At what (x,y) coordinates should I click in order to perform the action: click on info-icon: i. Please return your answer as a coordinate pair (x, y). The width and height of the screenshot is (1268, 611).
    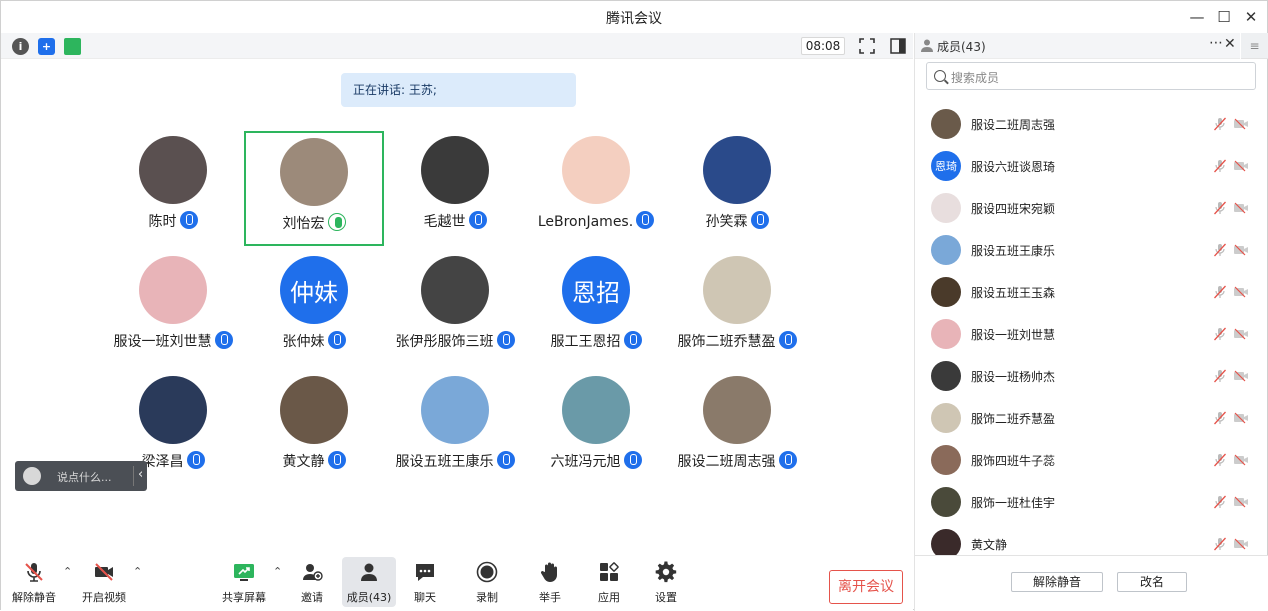
    Looking at the image, I should click on (20, 46).